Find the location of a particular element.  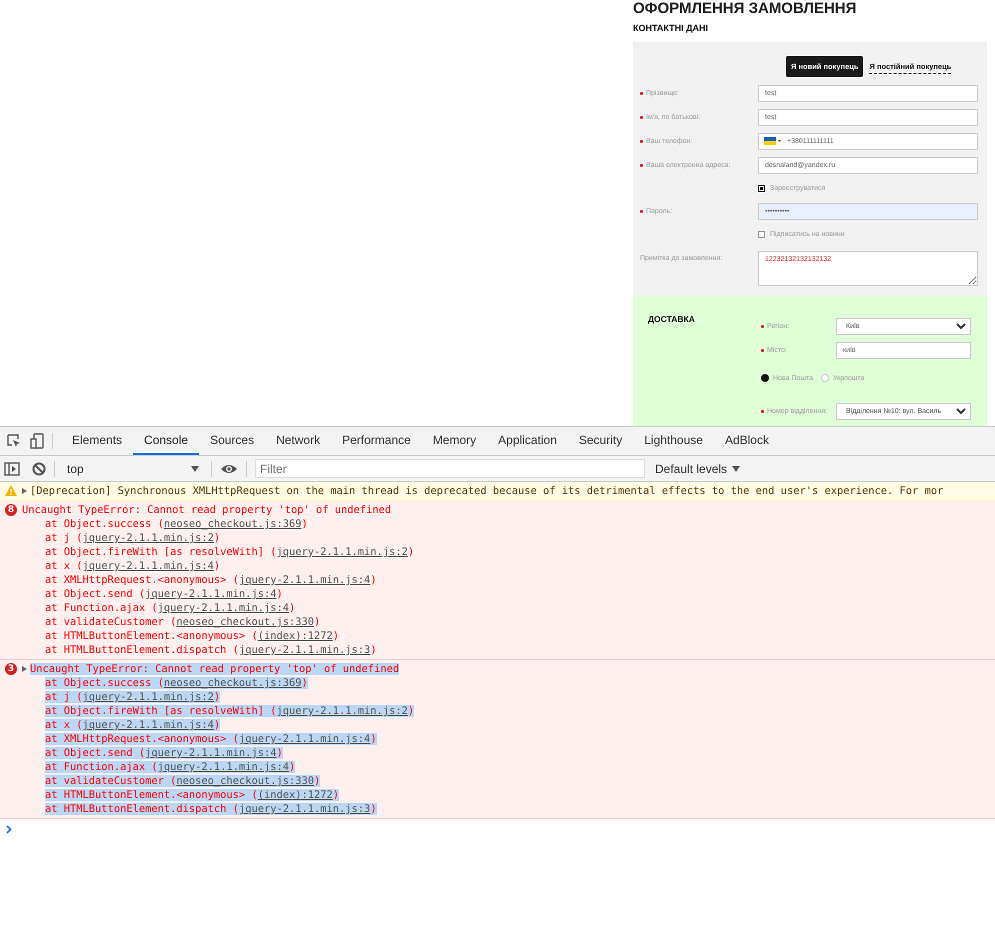

prompt-chevron-icon is located at coordinates (9, 829).